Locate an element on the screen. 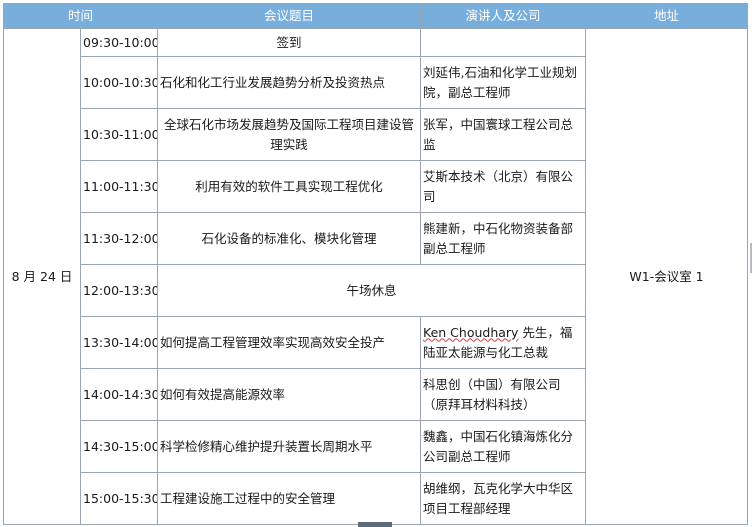 Image resolution: width=752 pixels, height=527 pixels. date-cell: 8 月 24 日 is located at coordinates (42, 276).